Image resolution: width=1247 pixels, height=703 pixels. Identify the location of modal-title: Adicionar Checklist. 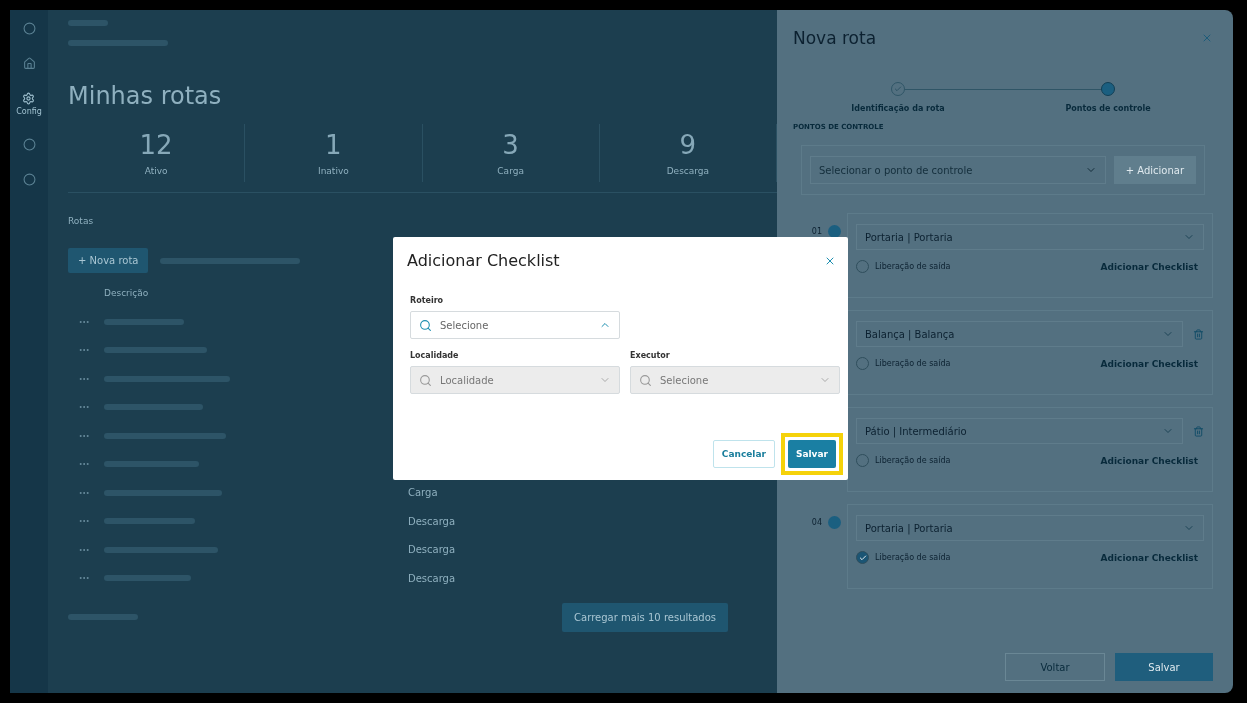
(483, 260).